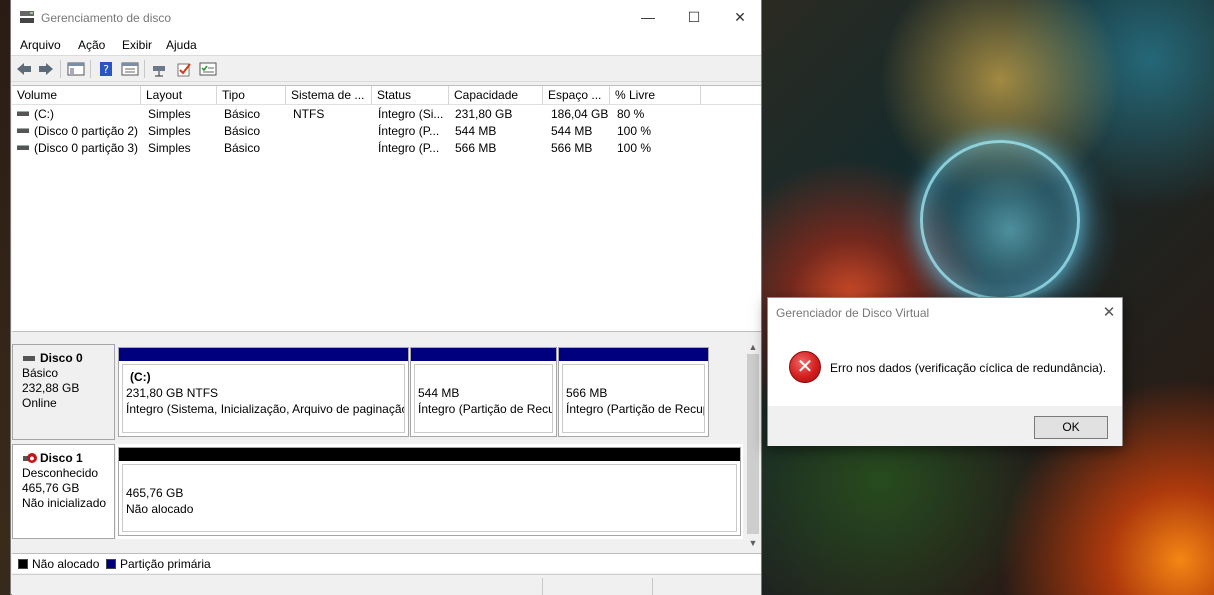  I want to click on minimize-button: —, so click(648, 17).